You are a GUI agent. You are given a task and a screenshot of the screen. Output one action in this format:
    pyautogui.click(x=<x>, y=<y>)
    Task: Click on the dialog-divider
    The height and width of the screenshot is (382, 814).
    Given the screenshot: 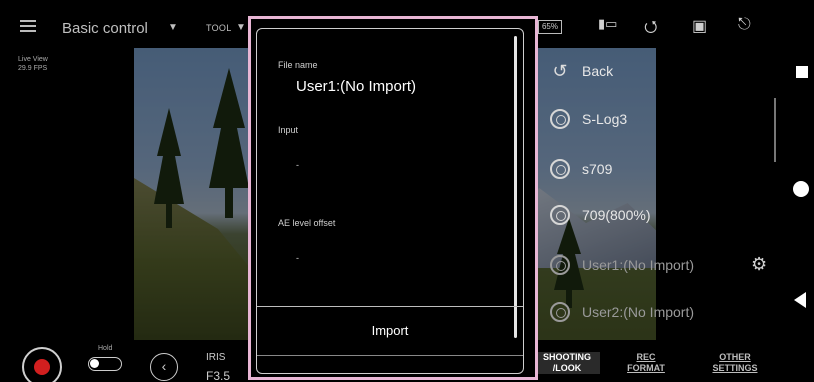 What is the action you would take?
    pyautogui.click(x=390, y=355)
    